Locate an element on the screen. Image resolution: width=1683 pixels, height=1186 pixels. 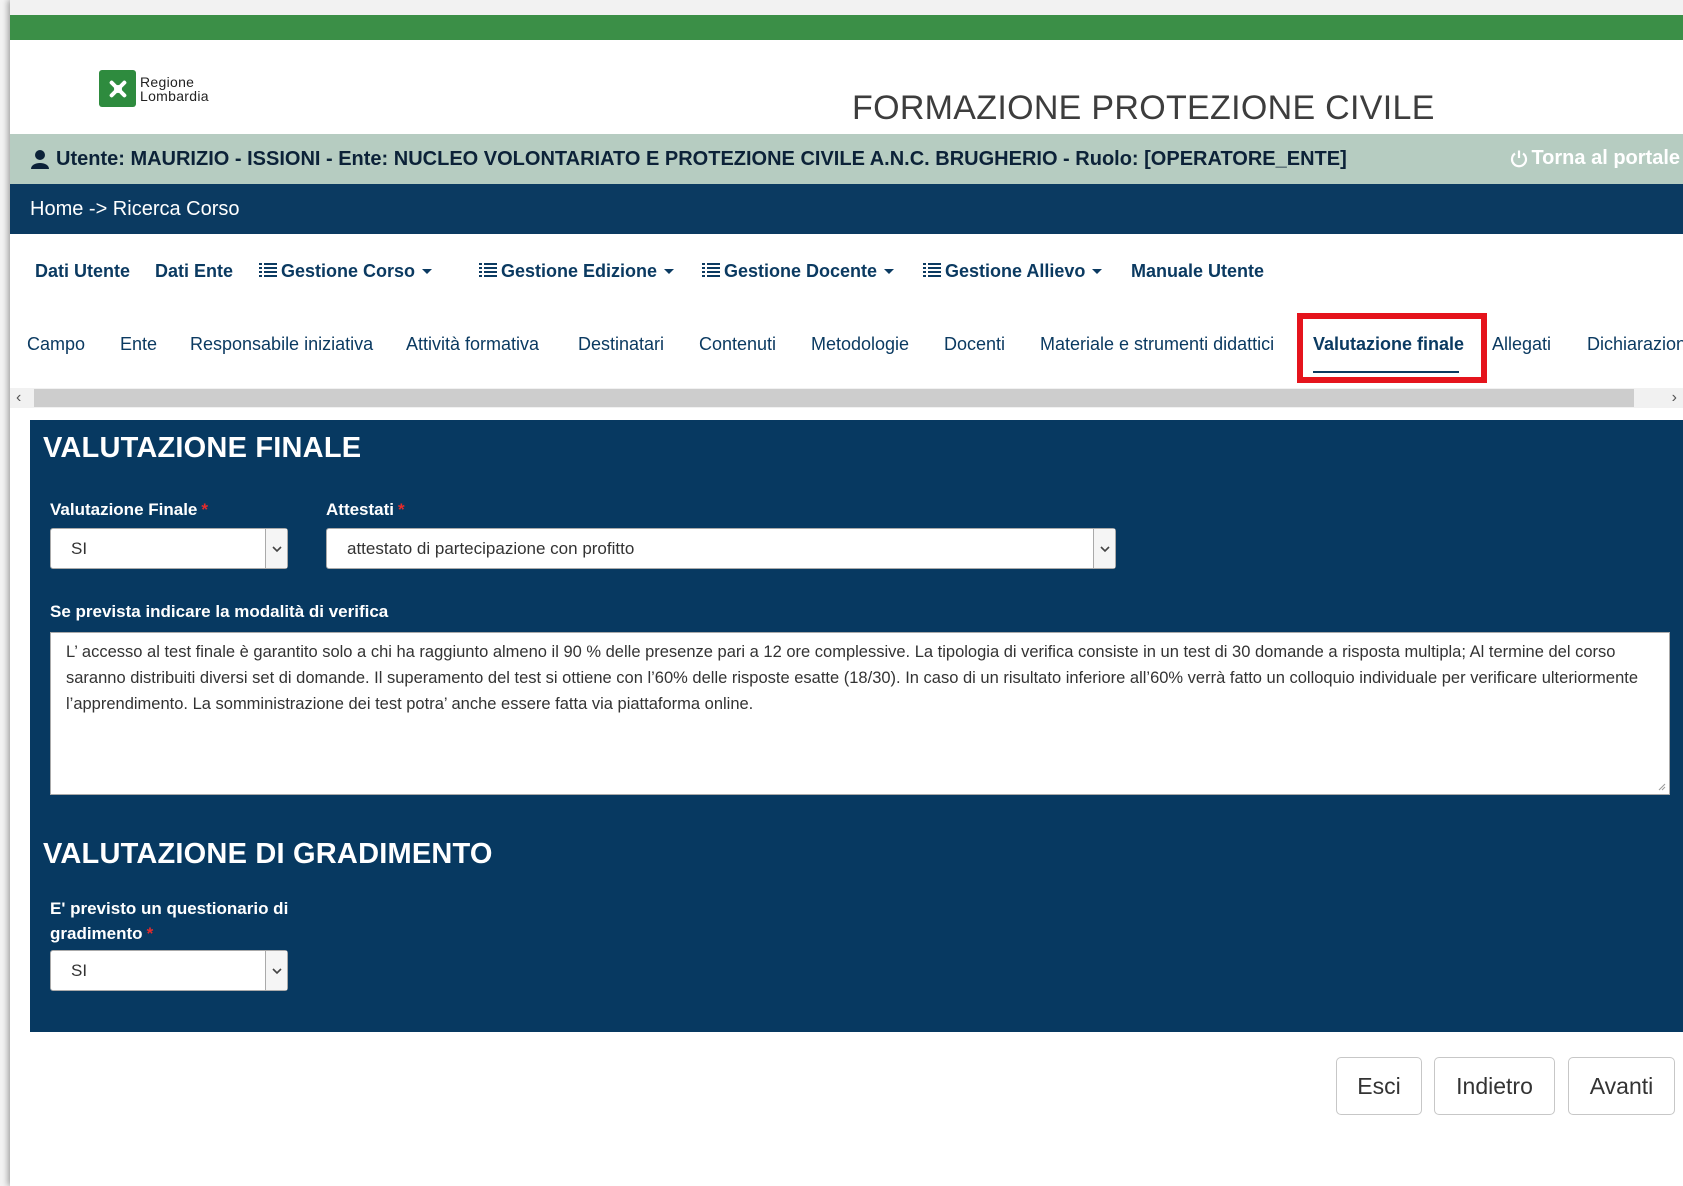
scrollbar-thumb is located at coordinates (834, 398).